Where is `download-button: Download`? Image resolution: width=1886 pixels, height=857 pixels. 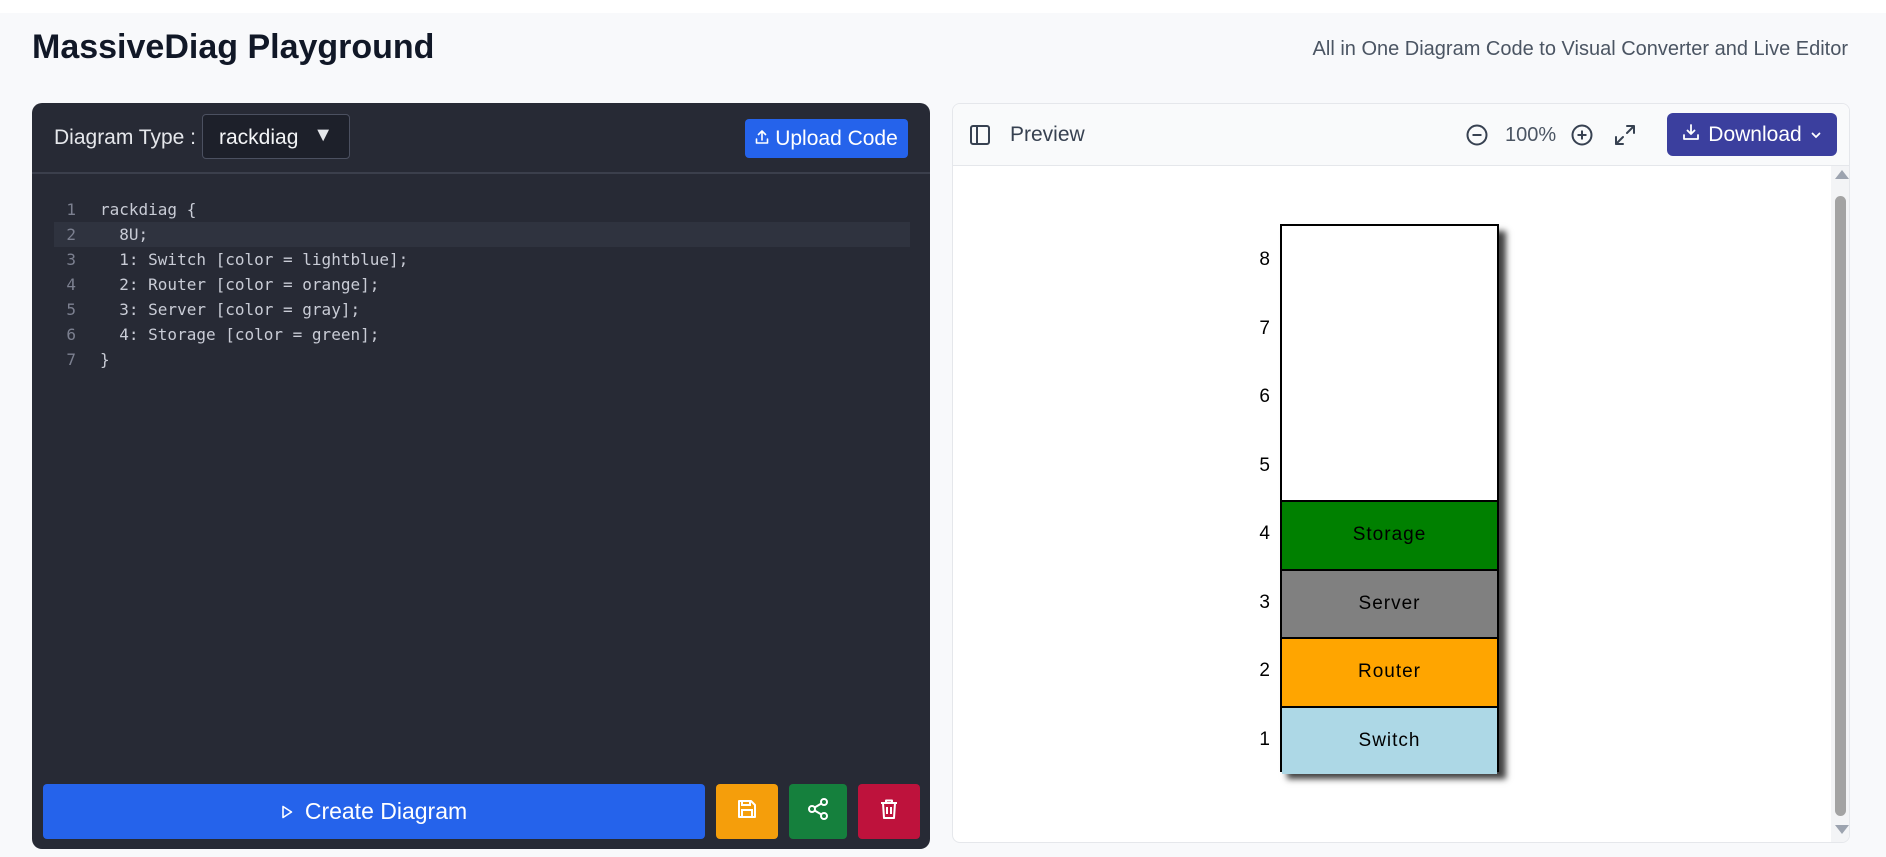 download-button: Download is located at coordinates (1752, 134).